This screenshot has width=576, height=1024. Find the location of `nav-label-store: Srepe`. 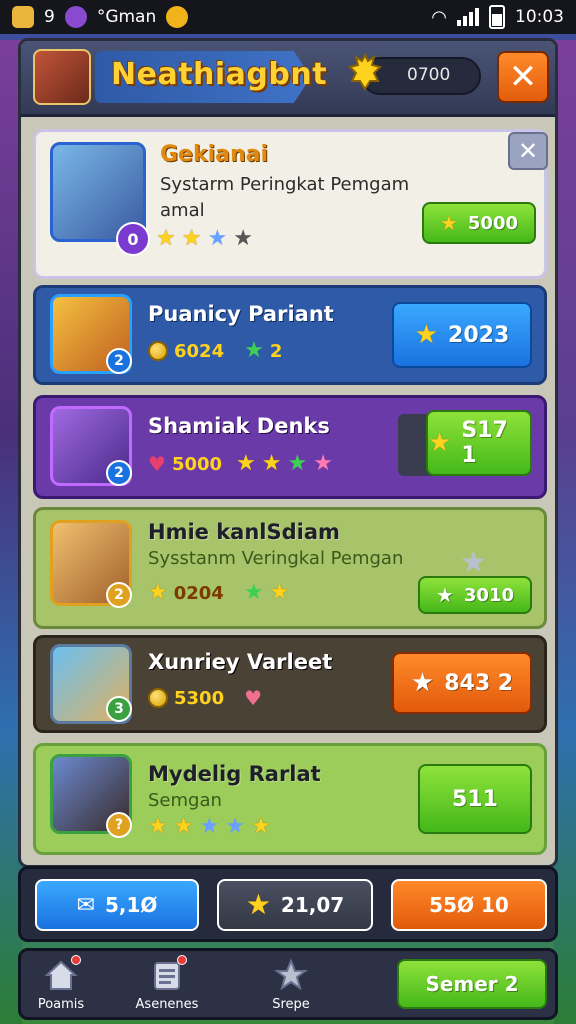

nav-label-store: Srepe is located at coordinates (291, 1004).